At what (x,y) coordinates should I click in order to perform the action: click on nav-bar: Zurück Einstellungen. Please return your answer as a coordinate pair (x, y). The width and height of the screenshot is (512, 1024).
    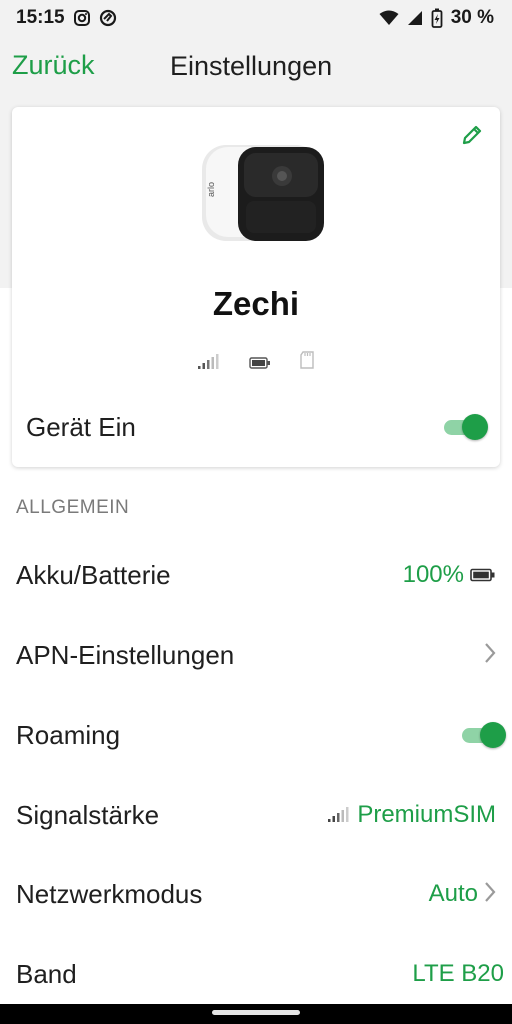
    Looking at the image, I should click on (256, 67).